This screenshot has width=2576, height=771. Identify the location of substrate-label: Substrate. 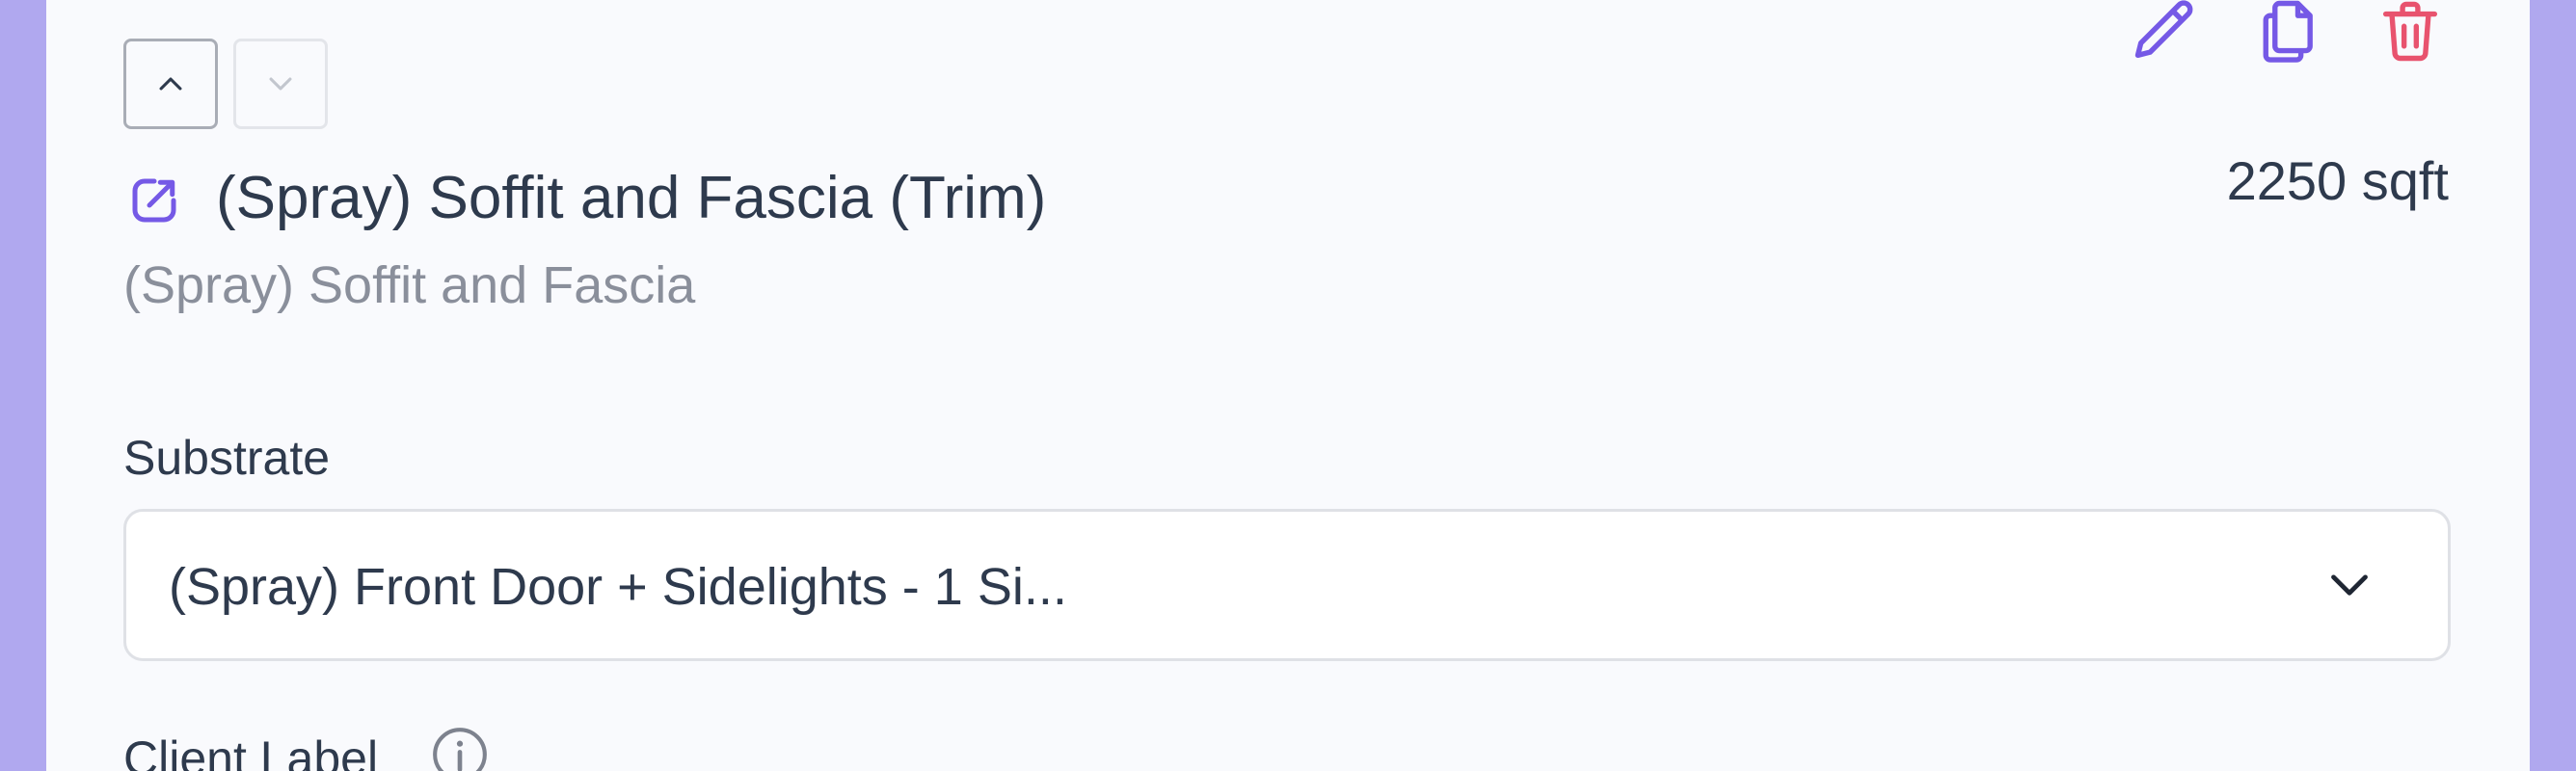
(227, 458).